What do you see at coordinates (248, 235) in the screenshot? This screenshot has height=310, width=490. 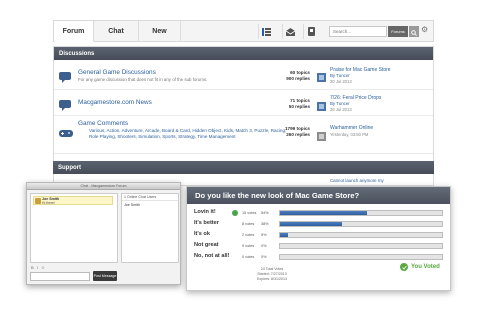 I see `poll-option-votes: 2 votes` at bounding box center [248, 235].